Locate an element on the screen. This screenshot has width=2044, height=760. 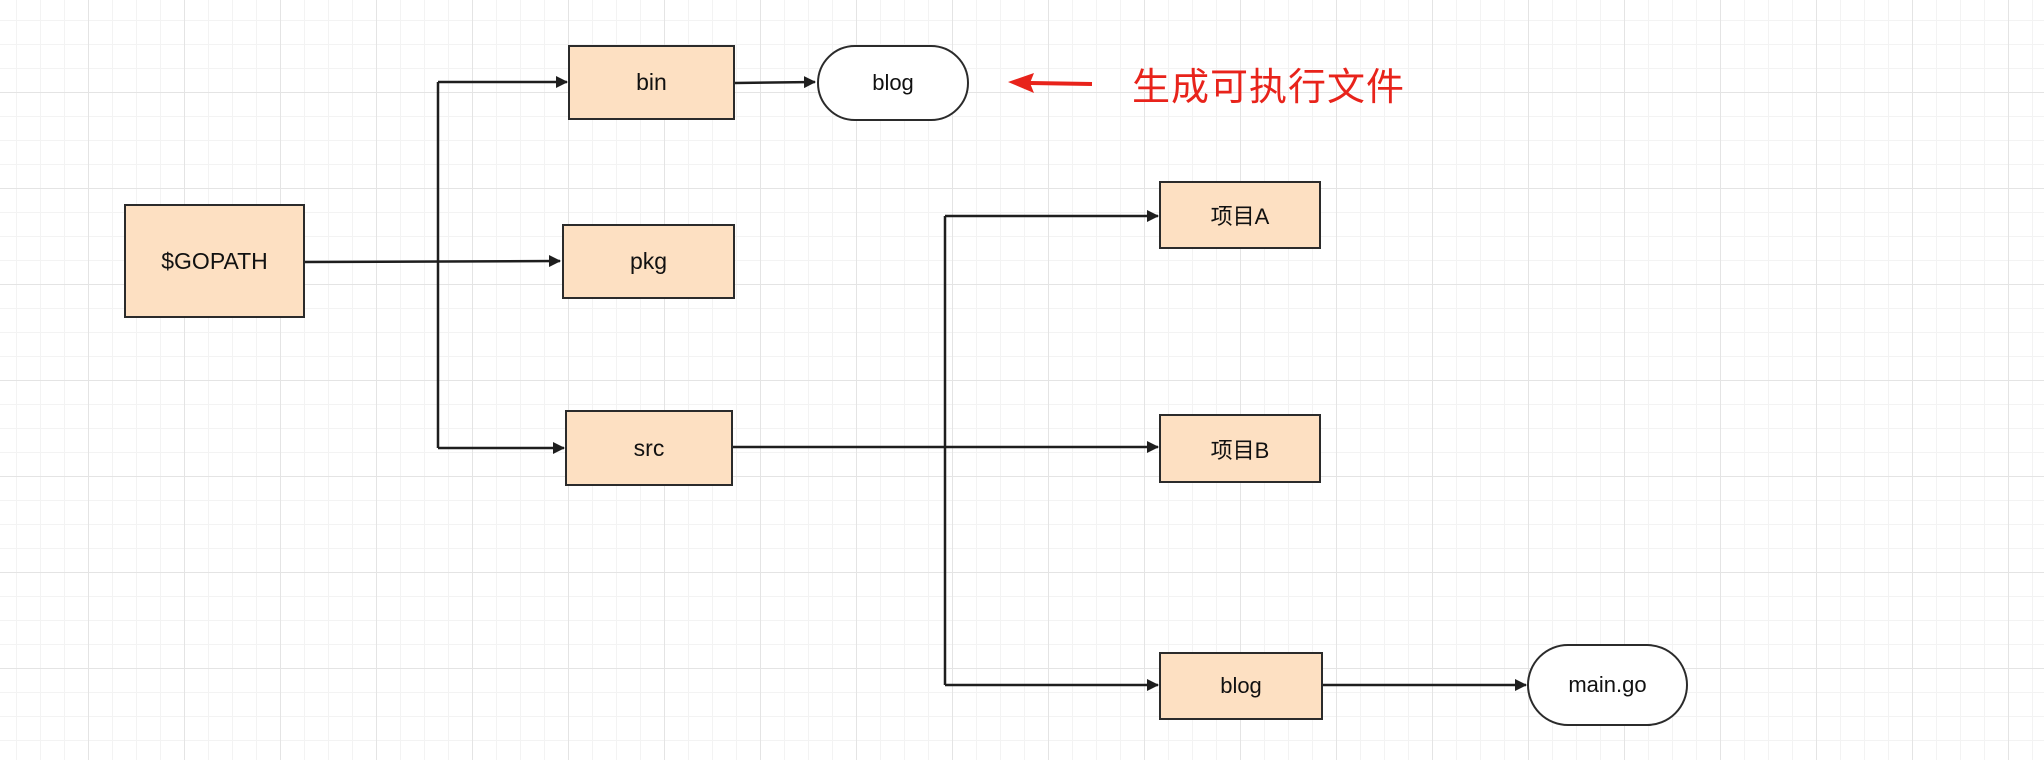
annotation-arrow is located at coordinates (1050, 83).